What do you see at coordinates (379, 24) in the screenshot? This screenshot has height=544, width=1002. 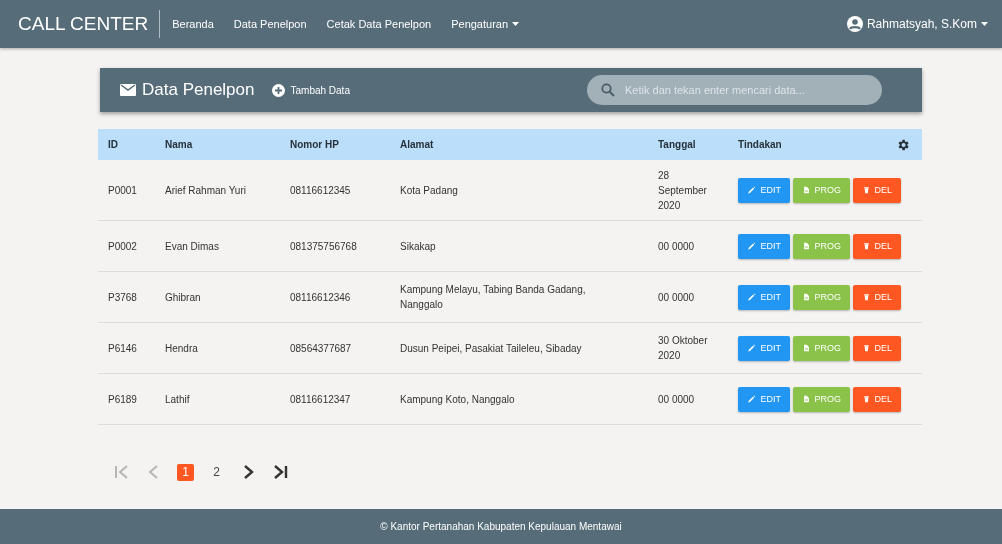 I see `nav-link: Cetak Data Penelpon` at bounding box center [379, 24].